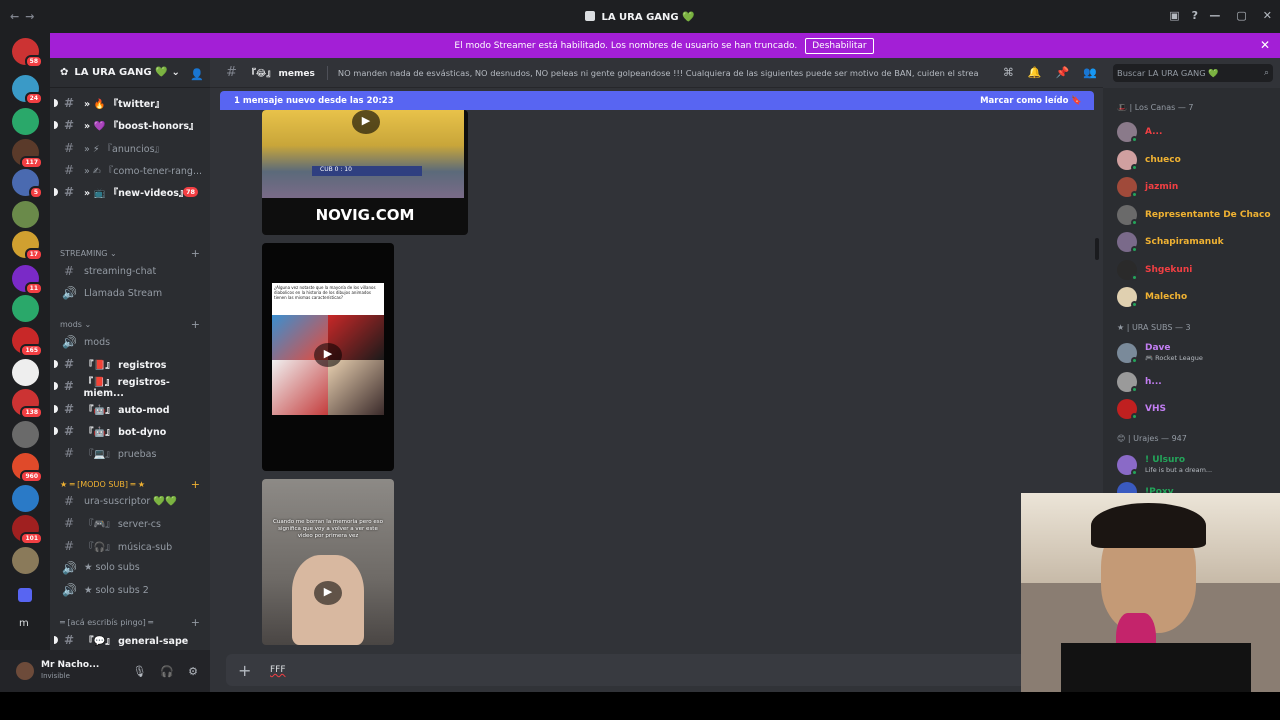 Image resolution: width=1280 pixels, height=720 pixels. Describe the element at coordinates (1148, 525) in the screenshot. I see `streamer-hat` at that location.